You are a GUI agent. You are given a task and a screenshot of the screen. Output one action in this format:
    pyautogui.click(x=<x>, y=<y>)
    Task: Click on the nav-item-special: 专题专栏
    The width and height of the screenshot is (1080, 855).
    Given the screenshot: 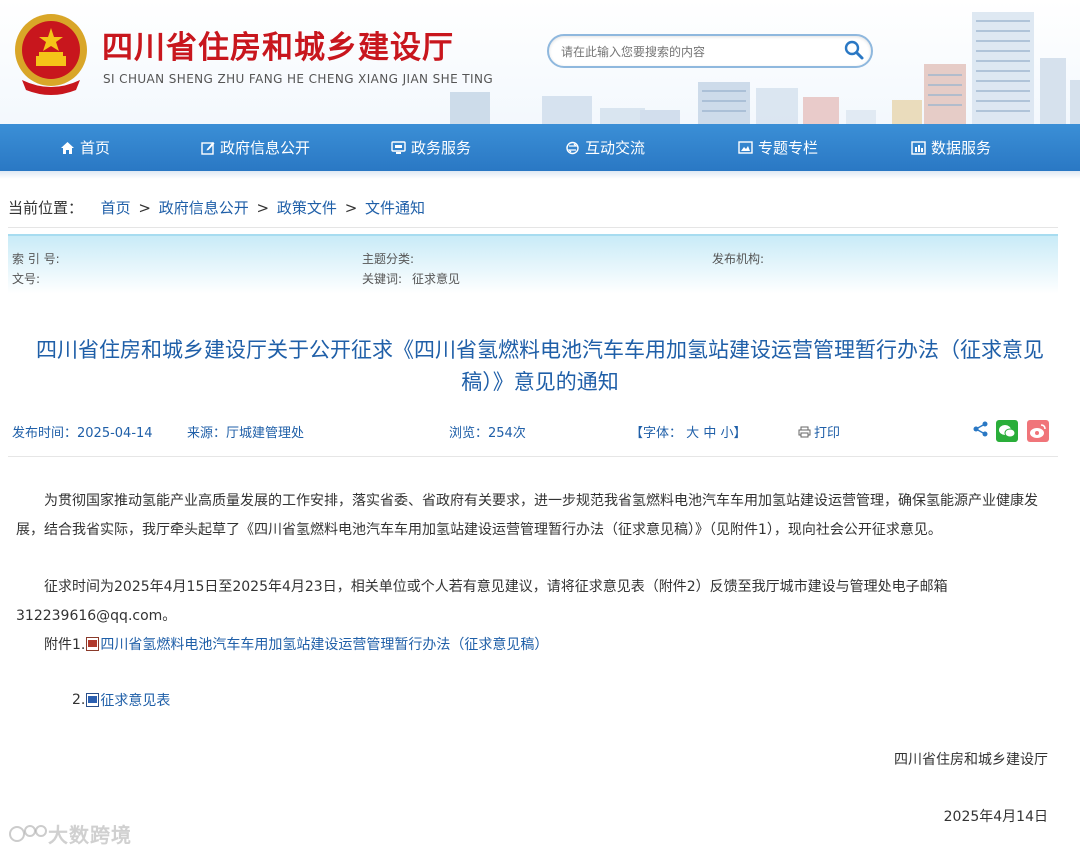 What is the action you would take?
    pyautogui.click(x=778, y=147)
    